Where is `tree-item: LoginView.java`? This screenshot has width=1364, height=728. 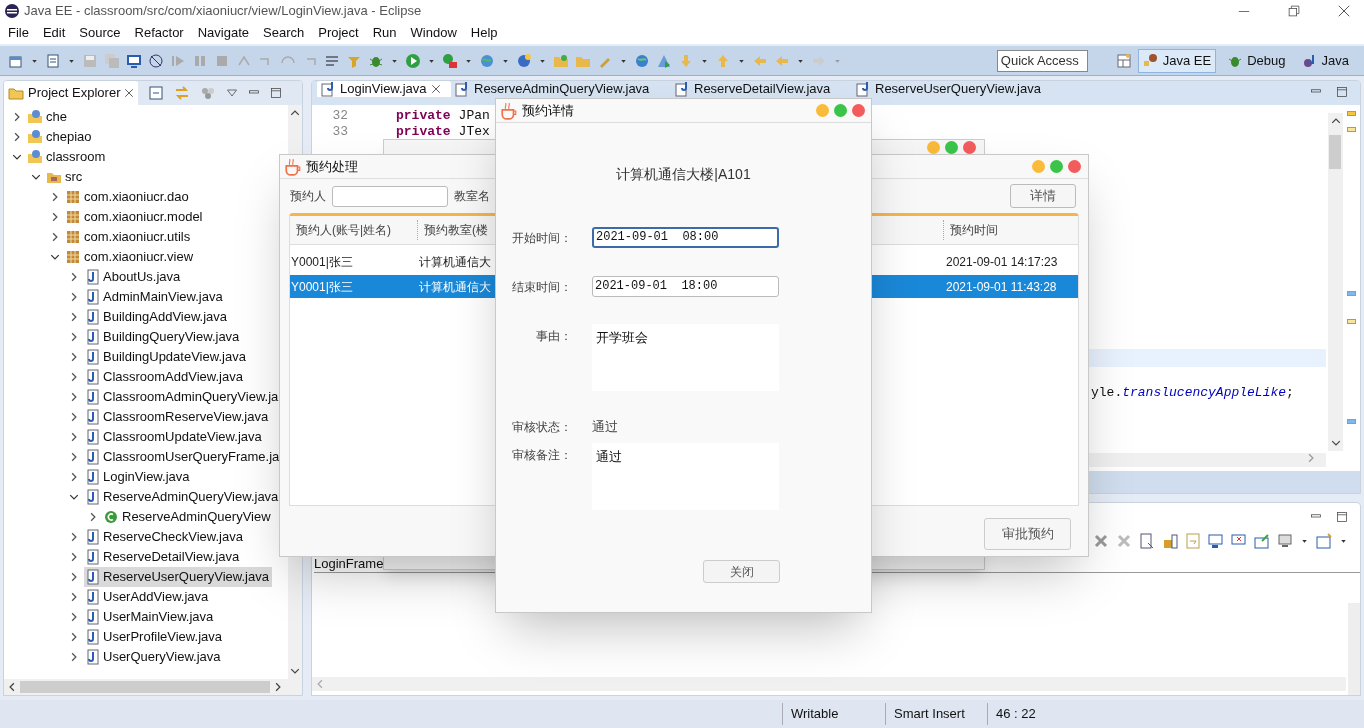 tree-item: LoginView.java is located at coordinates (138, 477).